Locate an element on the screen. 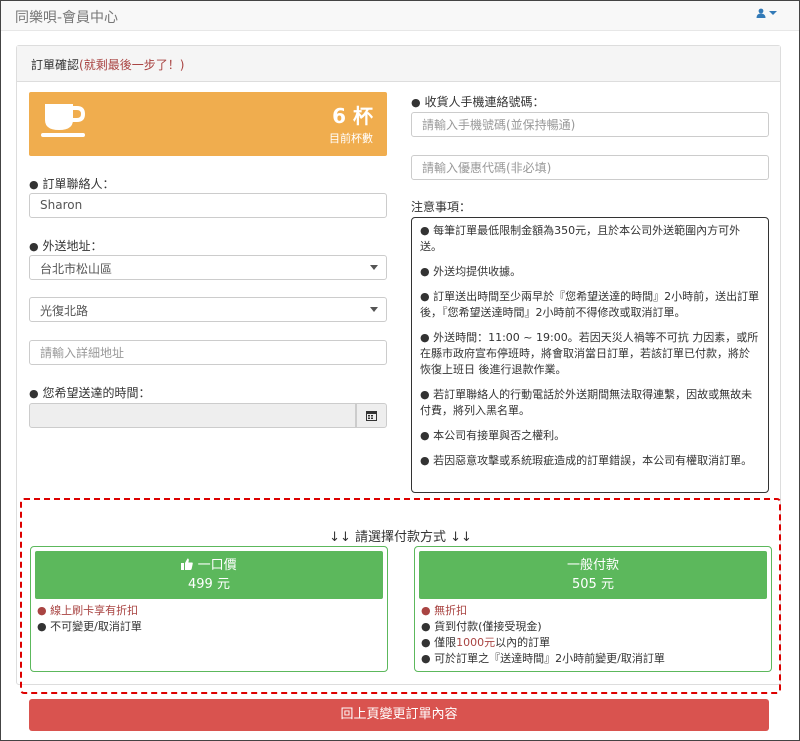  payment-title: ↓↓ 請選擇付款方式 ↓↓ is located at coordinates (400, 537).